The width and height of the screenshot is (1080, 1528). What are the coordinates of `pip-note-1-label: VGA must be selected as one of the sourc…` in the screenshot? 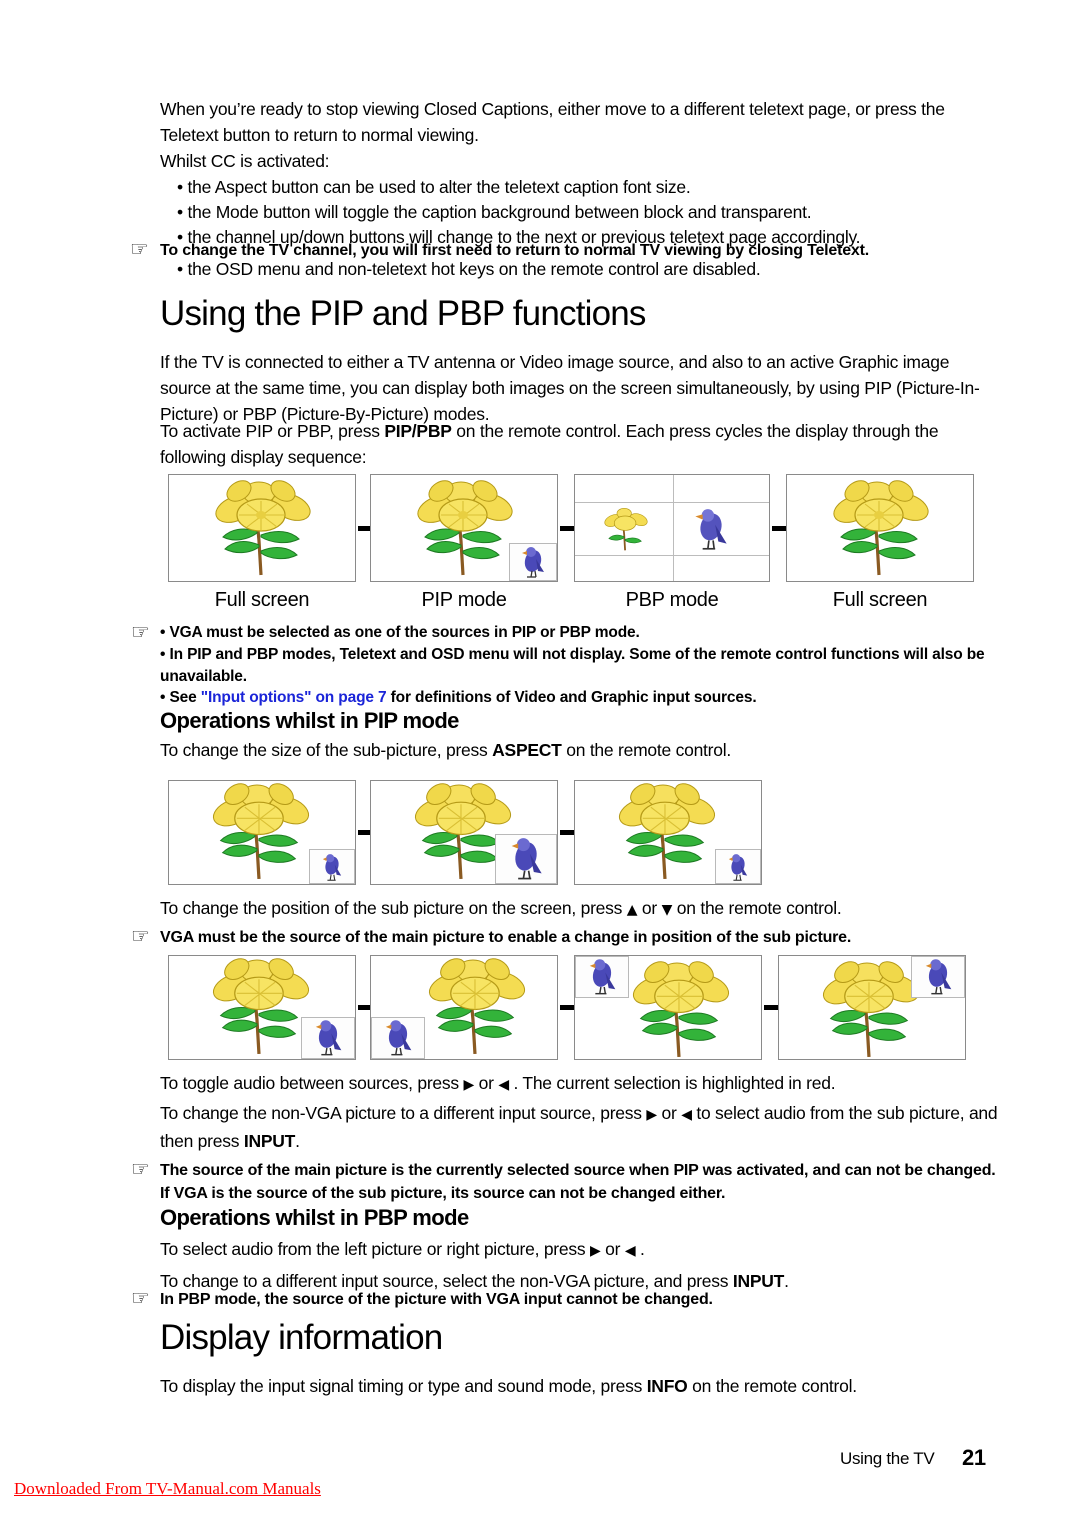 It's located at (404, 632).